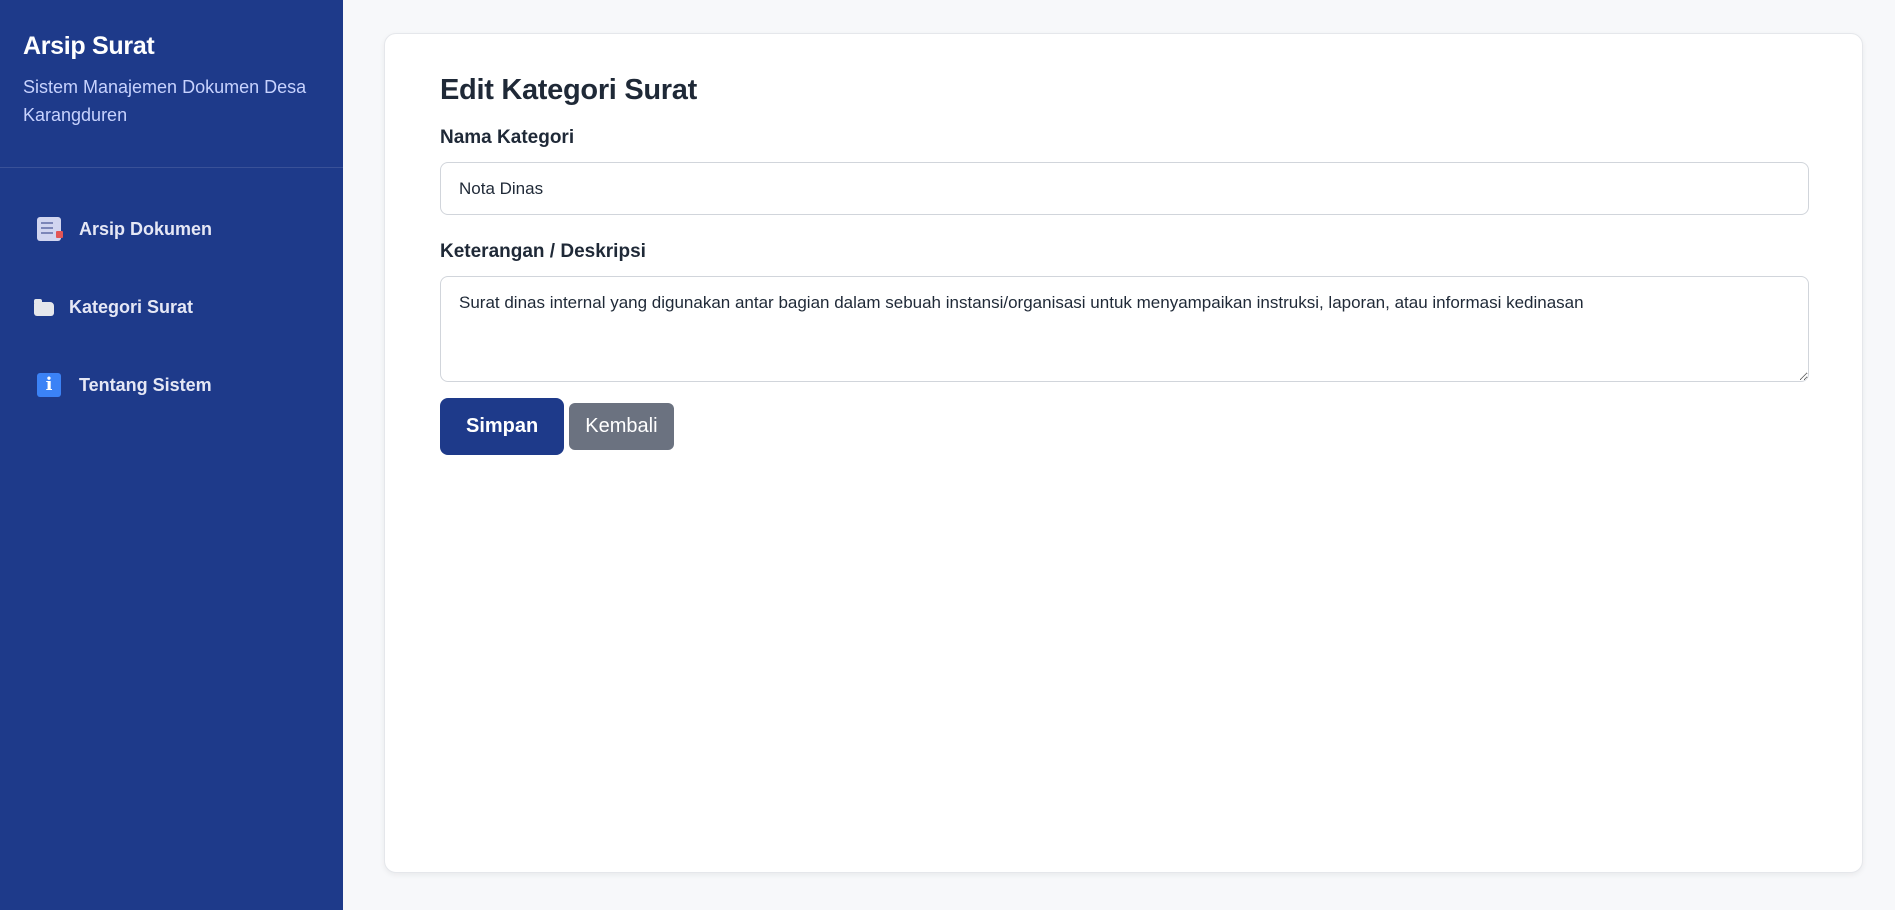 The width and height of the screenshot is (1895, 910). I want to click on sidebar-item-label: Arsip Dokumen, so click(146, 228).